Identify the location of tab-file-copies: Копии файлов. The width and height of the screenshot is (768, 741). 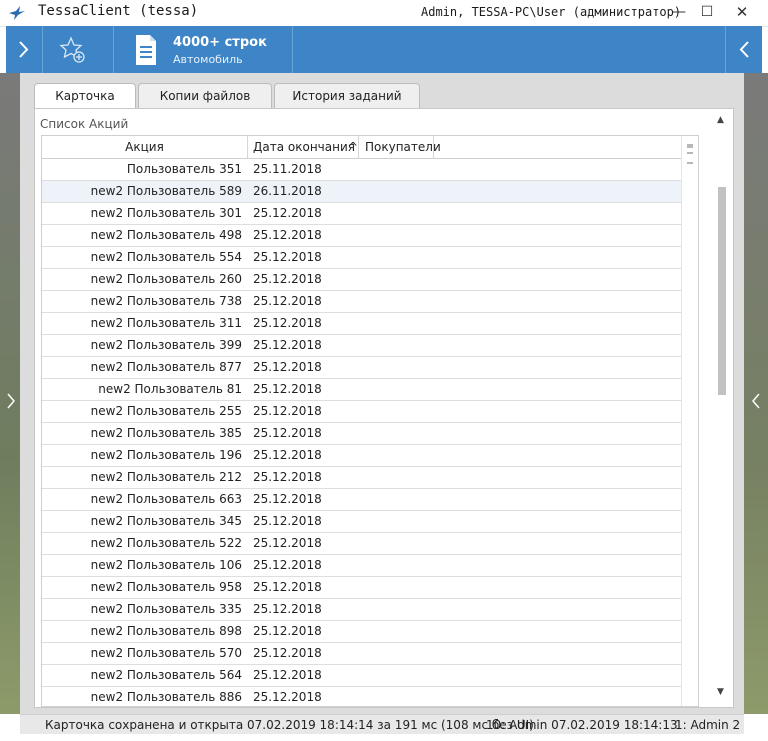
(205, 95).